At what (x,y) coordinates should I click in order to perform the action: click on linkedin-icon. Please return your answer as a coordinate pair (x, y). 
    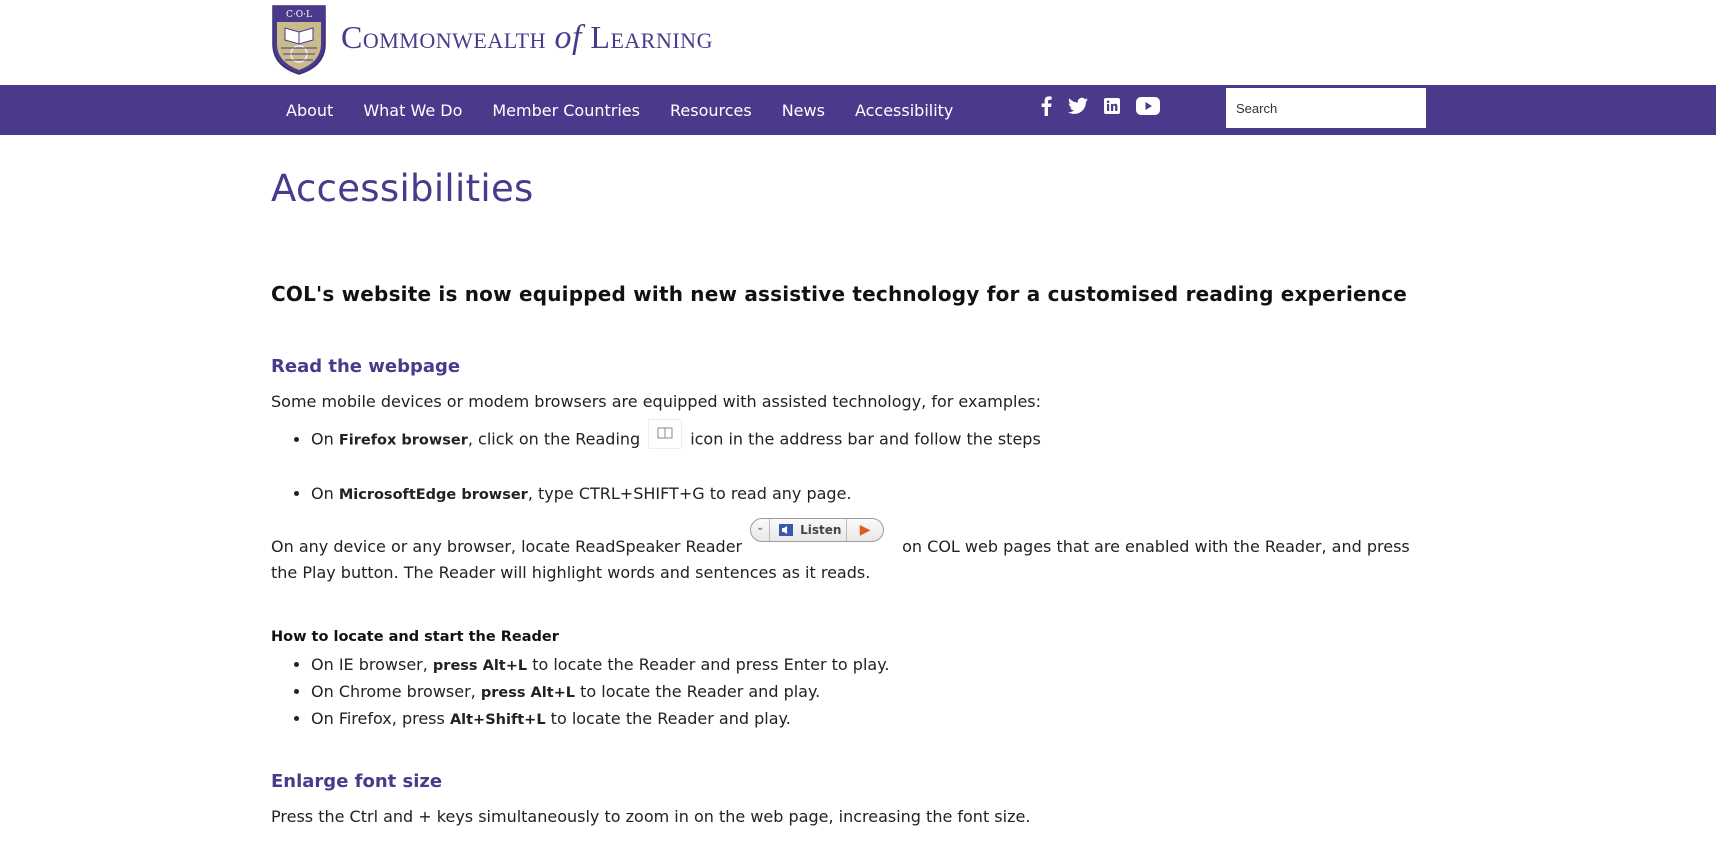
    Looking at the image, I should click on (1112, 108).